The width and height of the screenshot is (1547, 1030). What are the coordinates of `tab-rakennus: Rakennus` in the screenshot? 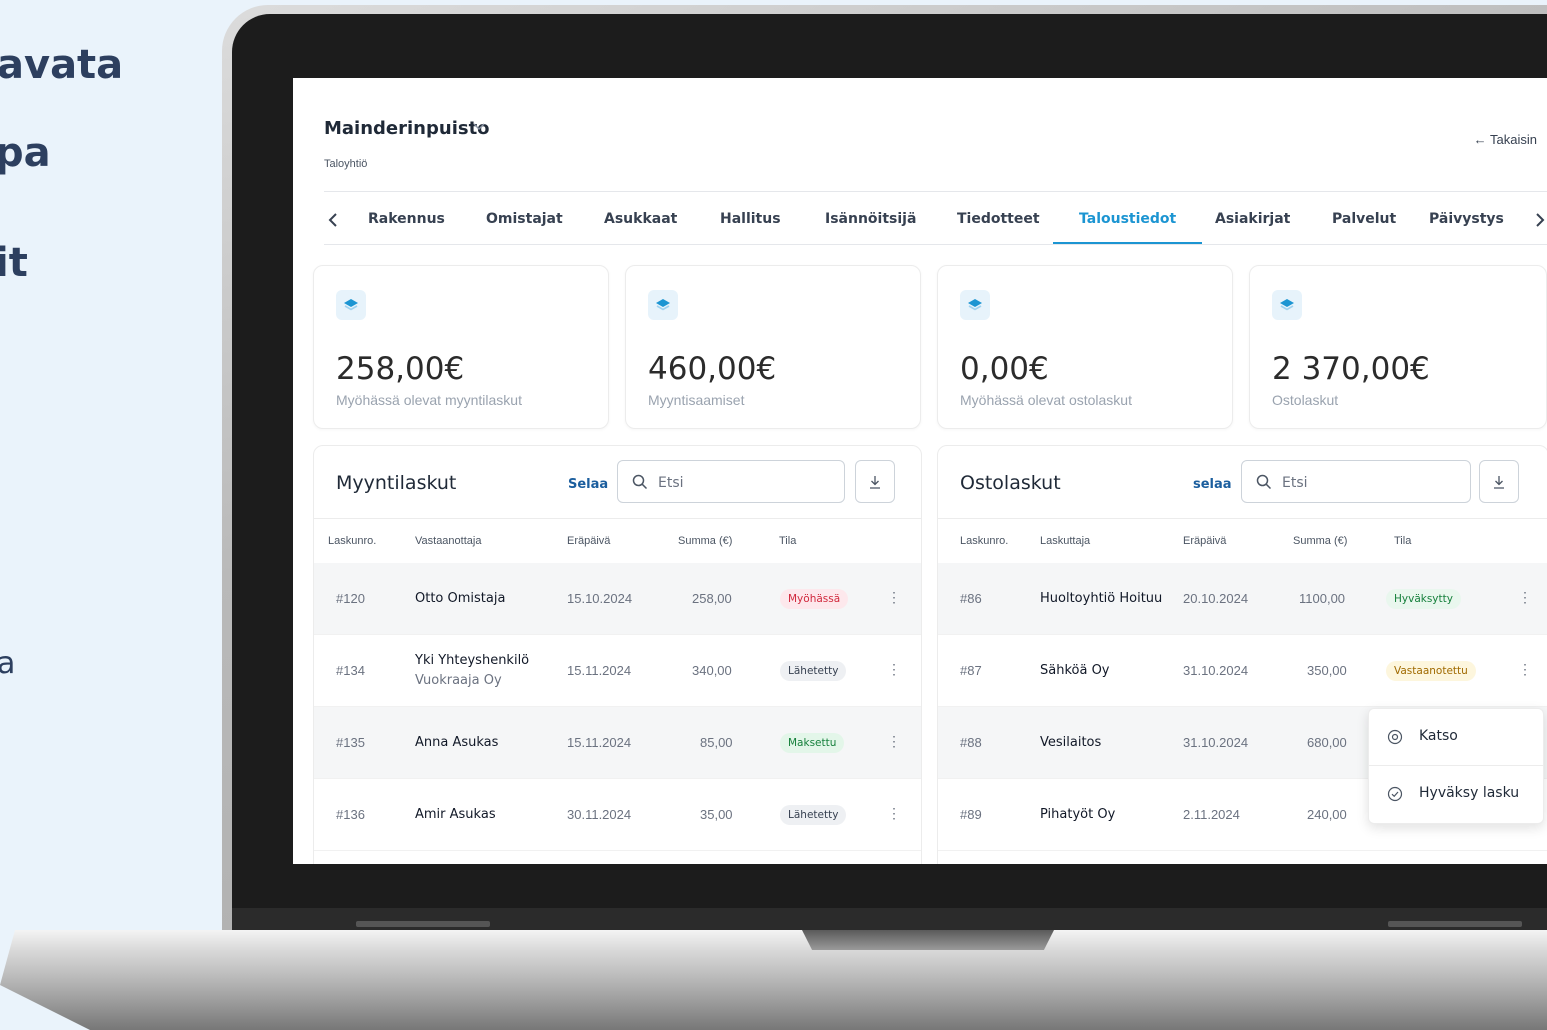 It's located at (406, 217).